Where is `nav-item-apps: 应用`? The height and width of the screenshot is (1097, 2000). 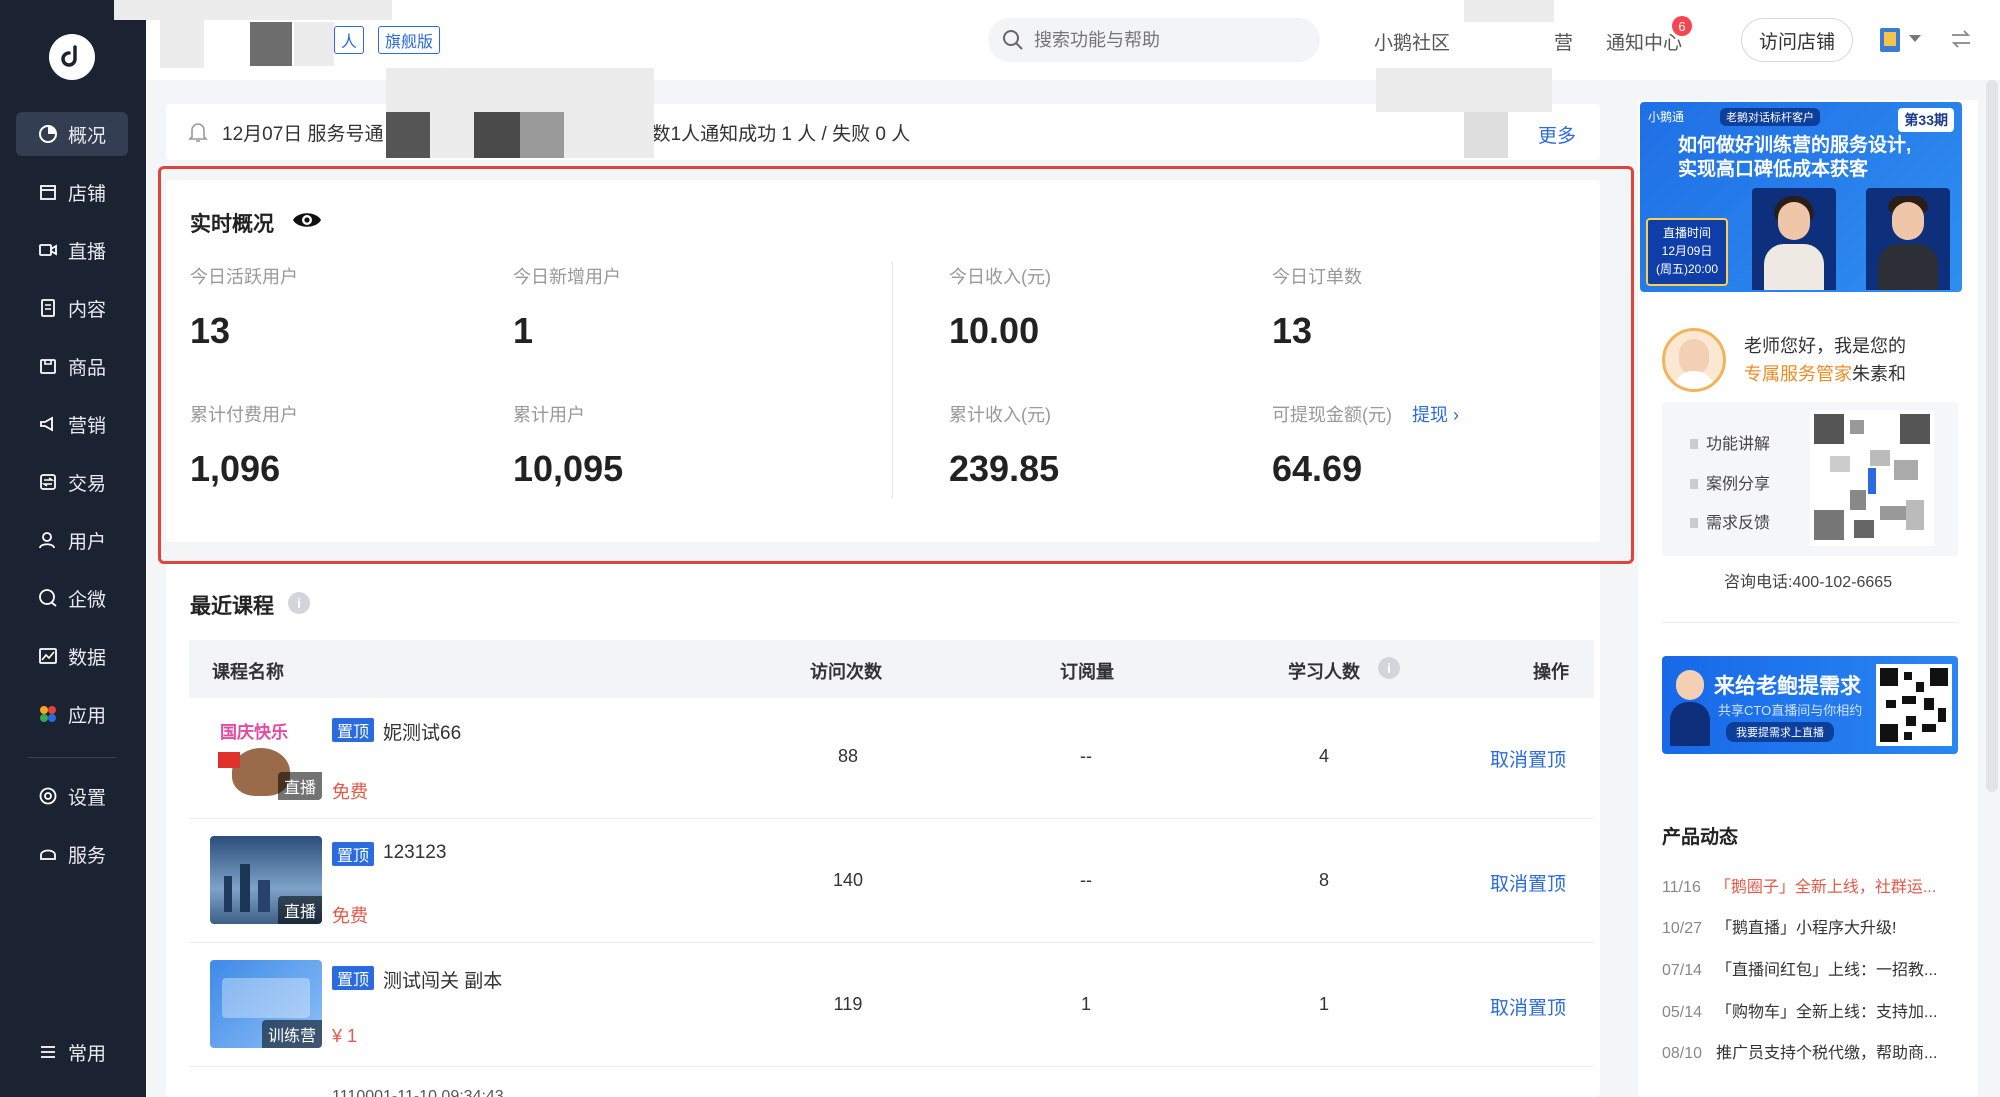
nav-item-apps: 应用 is located at coordinates (72, 714).